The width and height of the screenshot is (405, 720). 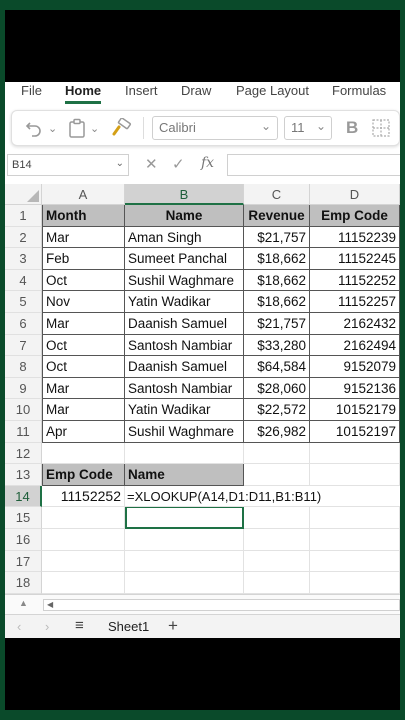 What do you see at coordinates (141, 93) in the screenshot?
I see `tab-insert: Insert` at bounding box center [141, 93].